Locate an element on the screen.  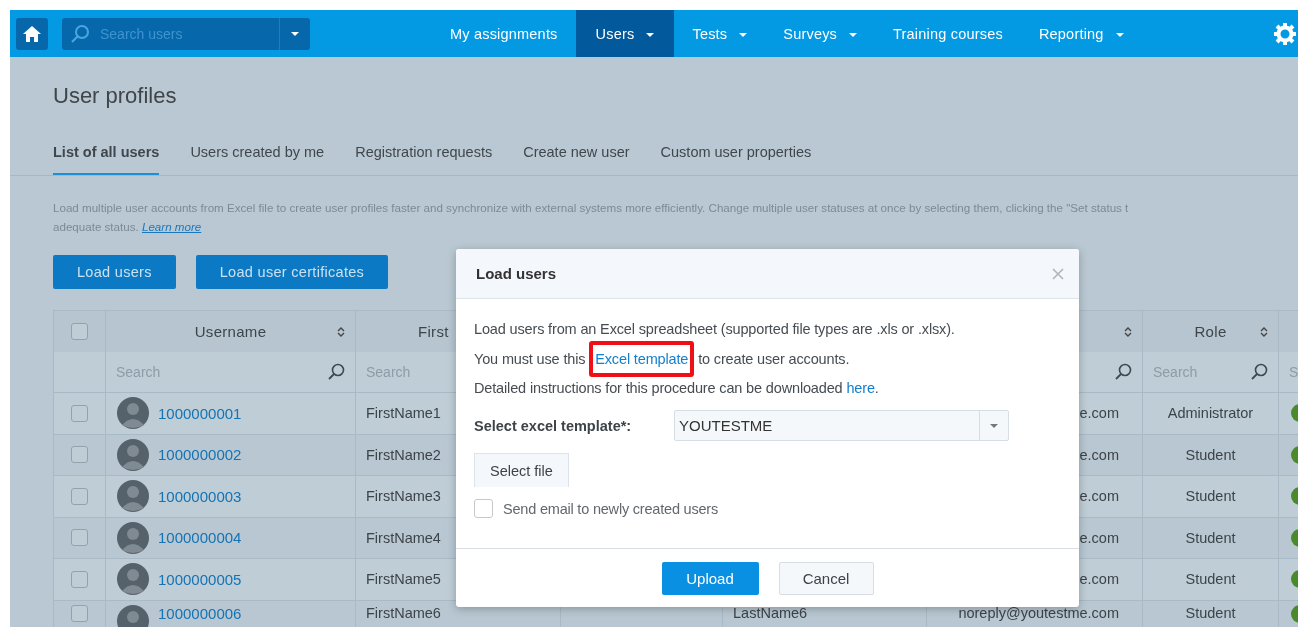
page-title: User profiles is located at coordinates (115, 96).